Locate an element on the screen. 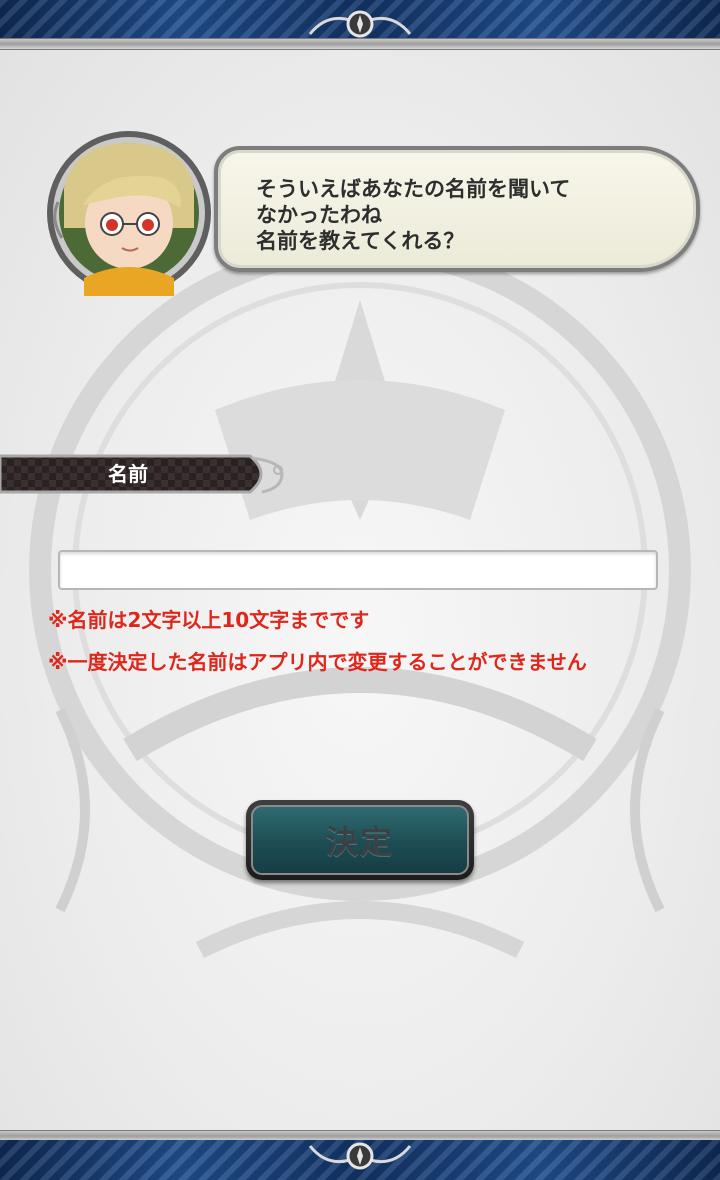 This screenshot has width=720, height=1180. decide-button-face: 決定 is located at coordinates (360, 840).